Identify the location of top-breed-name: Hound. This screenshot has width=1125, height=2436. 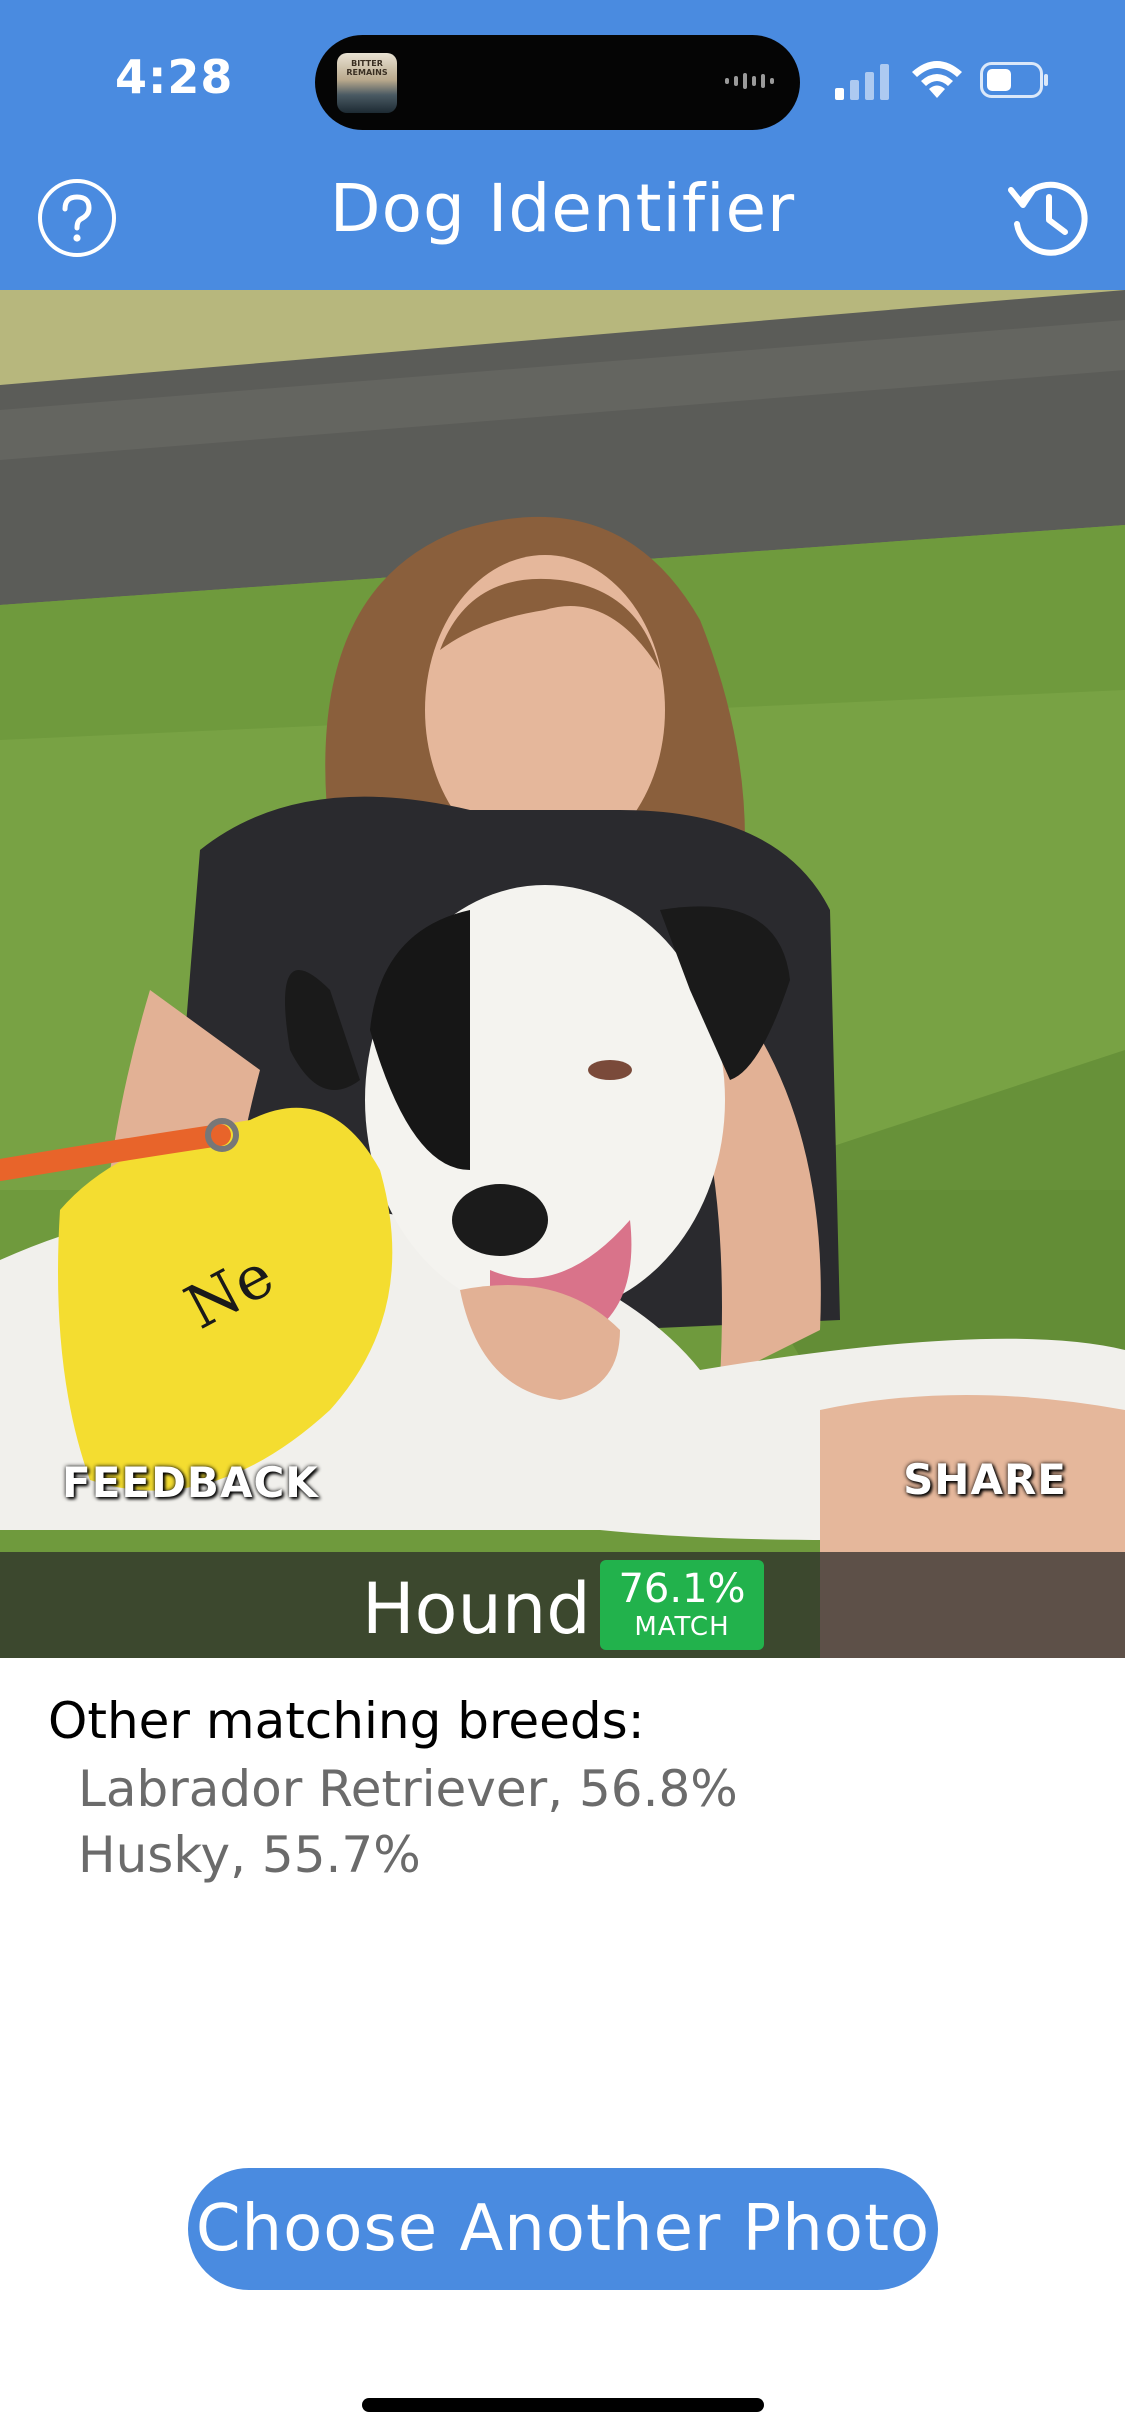
(476, 1609).